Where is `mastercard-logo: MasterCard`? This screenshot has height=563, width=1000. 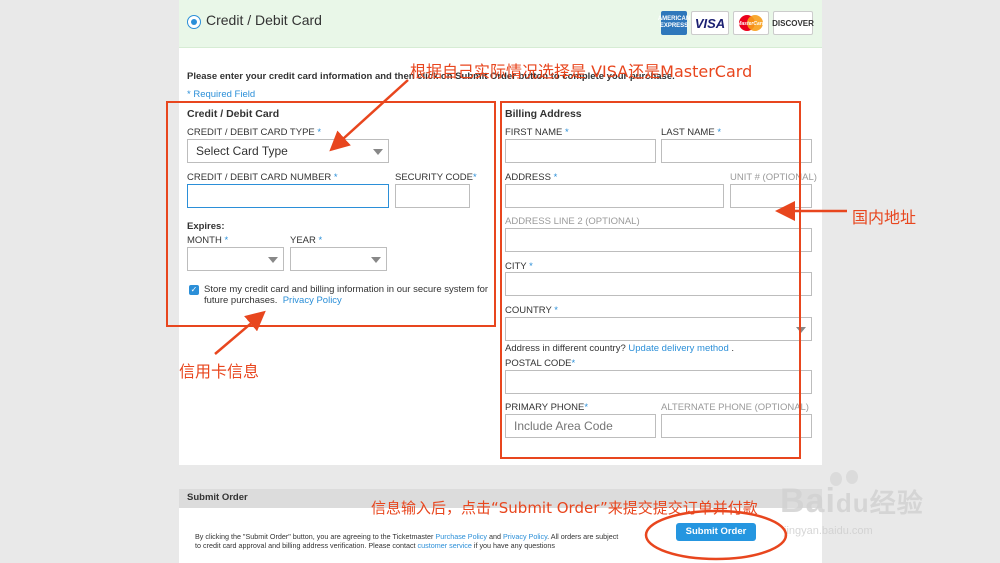 mastercard-logo: MasterCard is located at coordinates (751, 23).